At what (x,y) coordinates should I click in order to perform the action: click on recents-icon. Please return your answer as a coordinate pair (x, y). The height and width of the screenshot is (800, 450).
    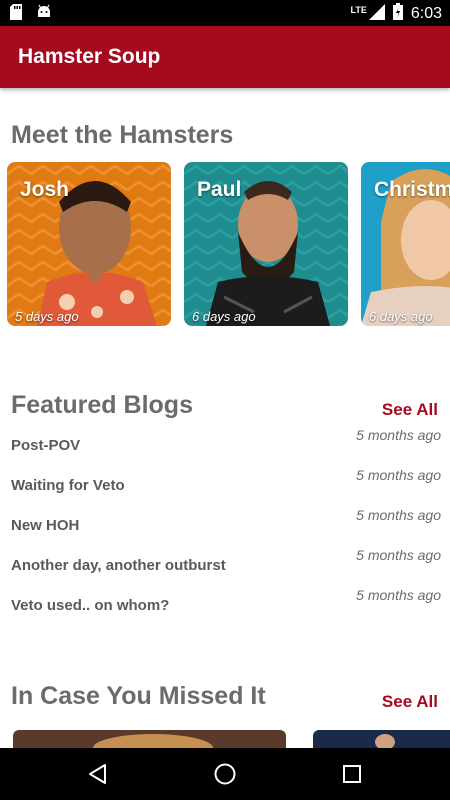
    Looking at the image, I should click on (352, 774).